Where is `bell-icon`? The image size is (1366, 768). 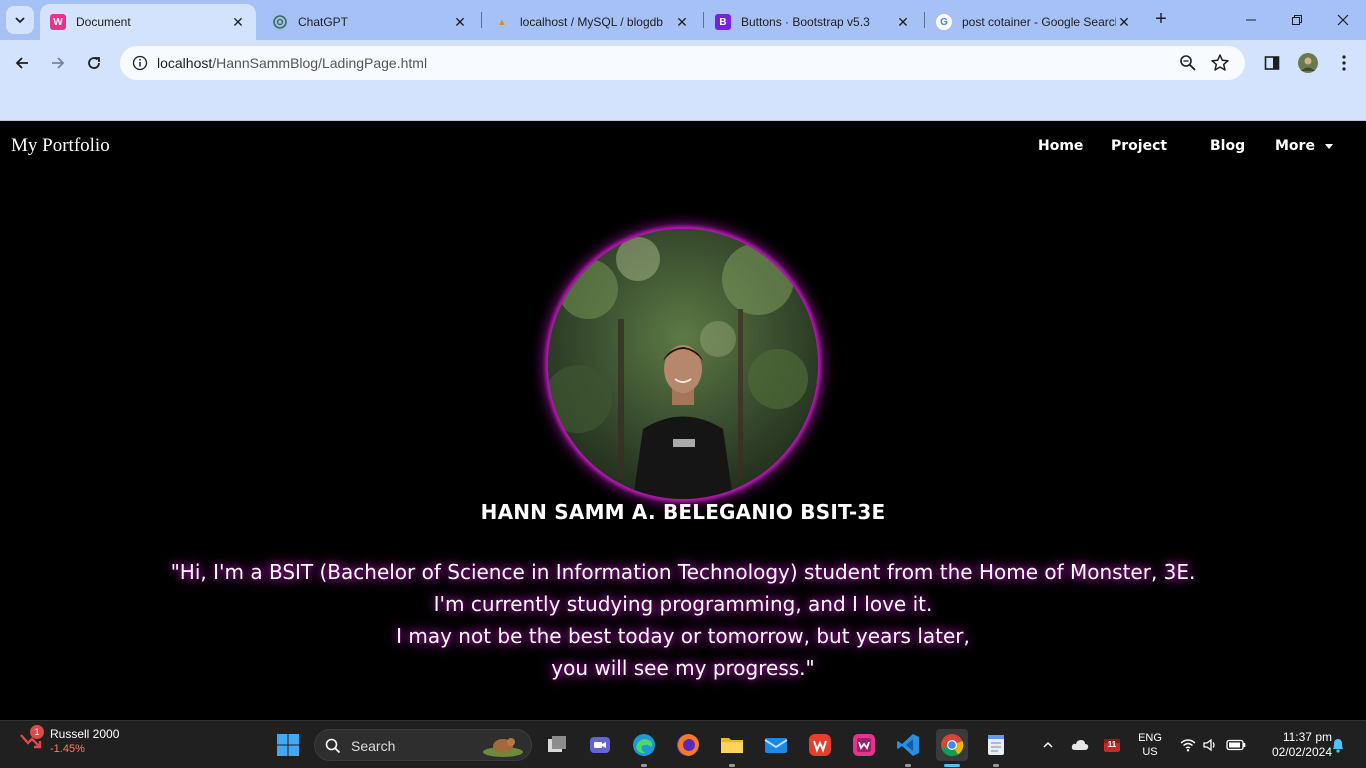 bell-icon is located at coordinates (1338, 746).